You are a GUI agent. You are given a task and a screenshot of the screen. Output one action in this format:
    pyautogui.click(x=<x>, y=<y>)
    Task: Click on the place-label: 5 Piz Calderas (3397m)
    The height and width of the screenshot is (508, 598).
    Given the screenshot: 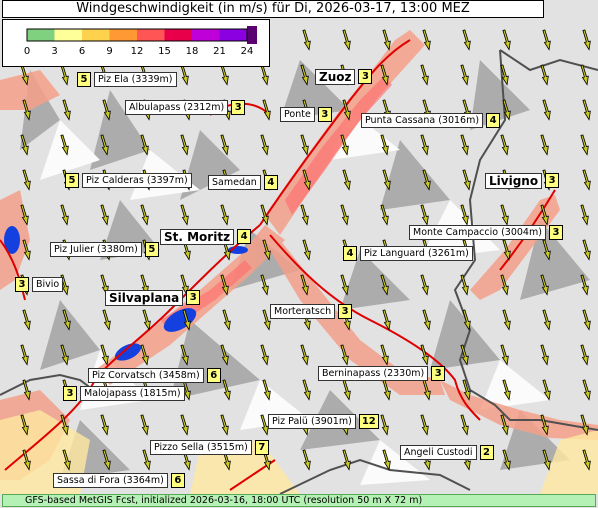 What is the action you would take?
    pyautogui.click(x=128, y=181)
    